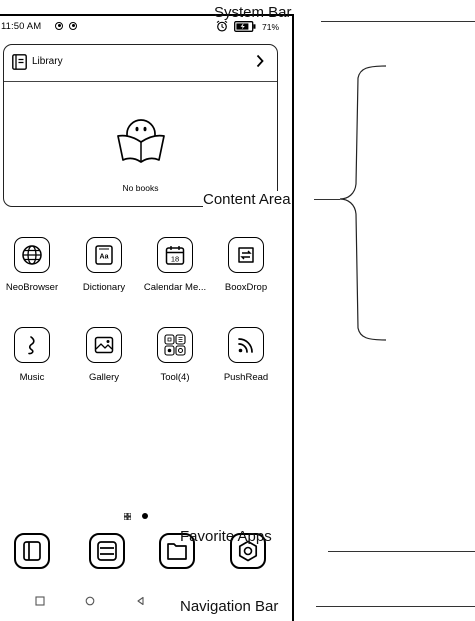  What do you see at coordinates (21, 26) in the screenshot?
I see `status-time: 11:50 AM` at bounding box center [21, 26].